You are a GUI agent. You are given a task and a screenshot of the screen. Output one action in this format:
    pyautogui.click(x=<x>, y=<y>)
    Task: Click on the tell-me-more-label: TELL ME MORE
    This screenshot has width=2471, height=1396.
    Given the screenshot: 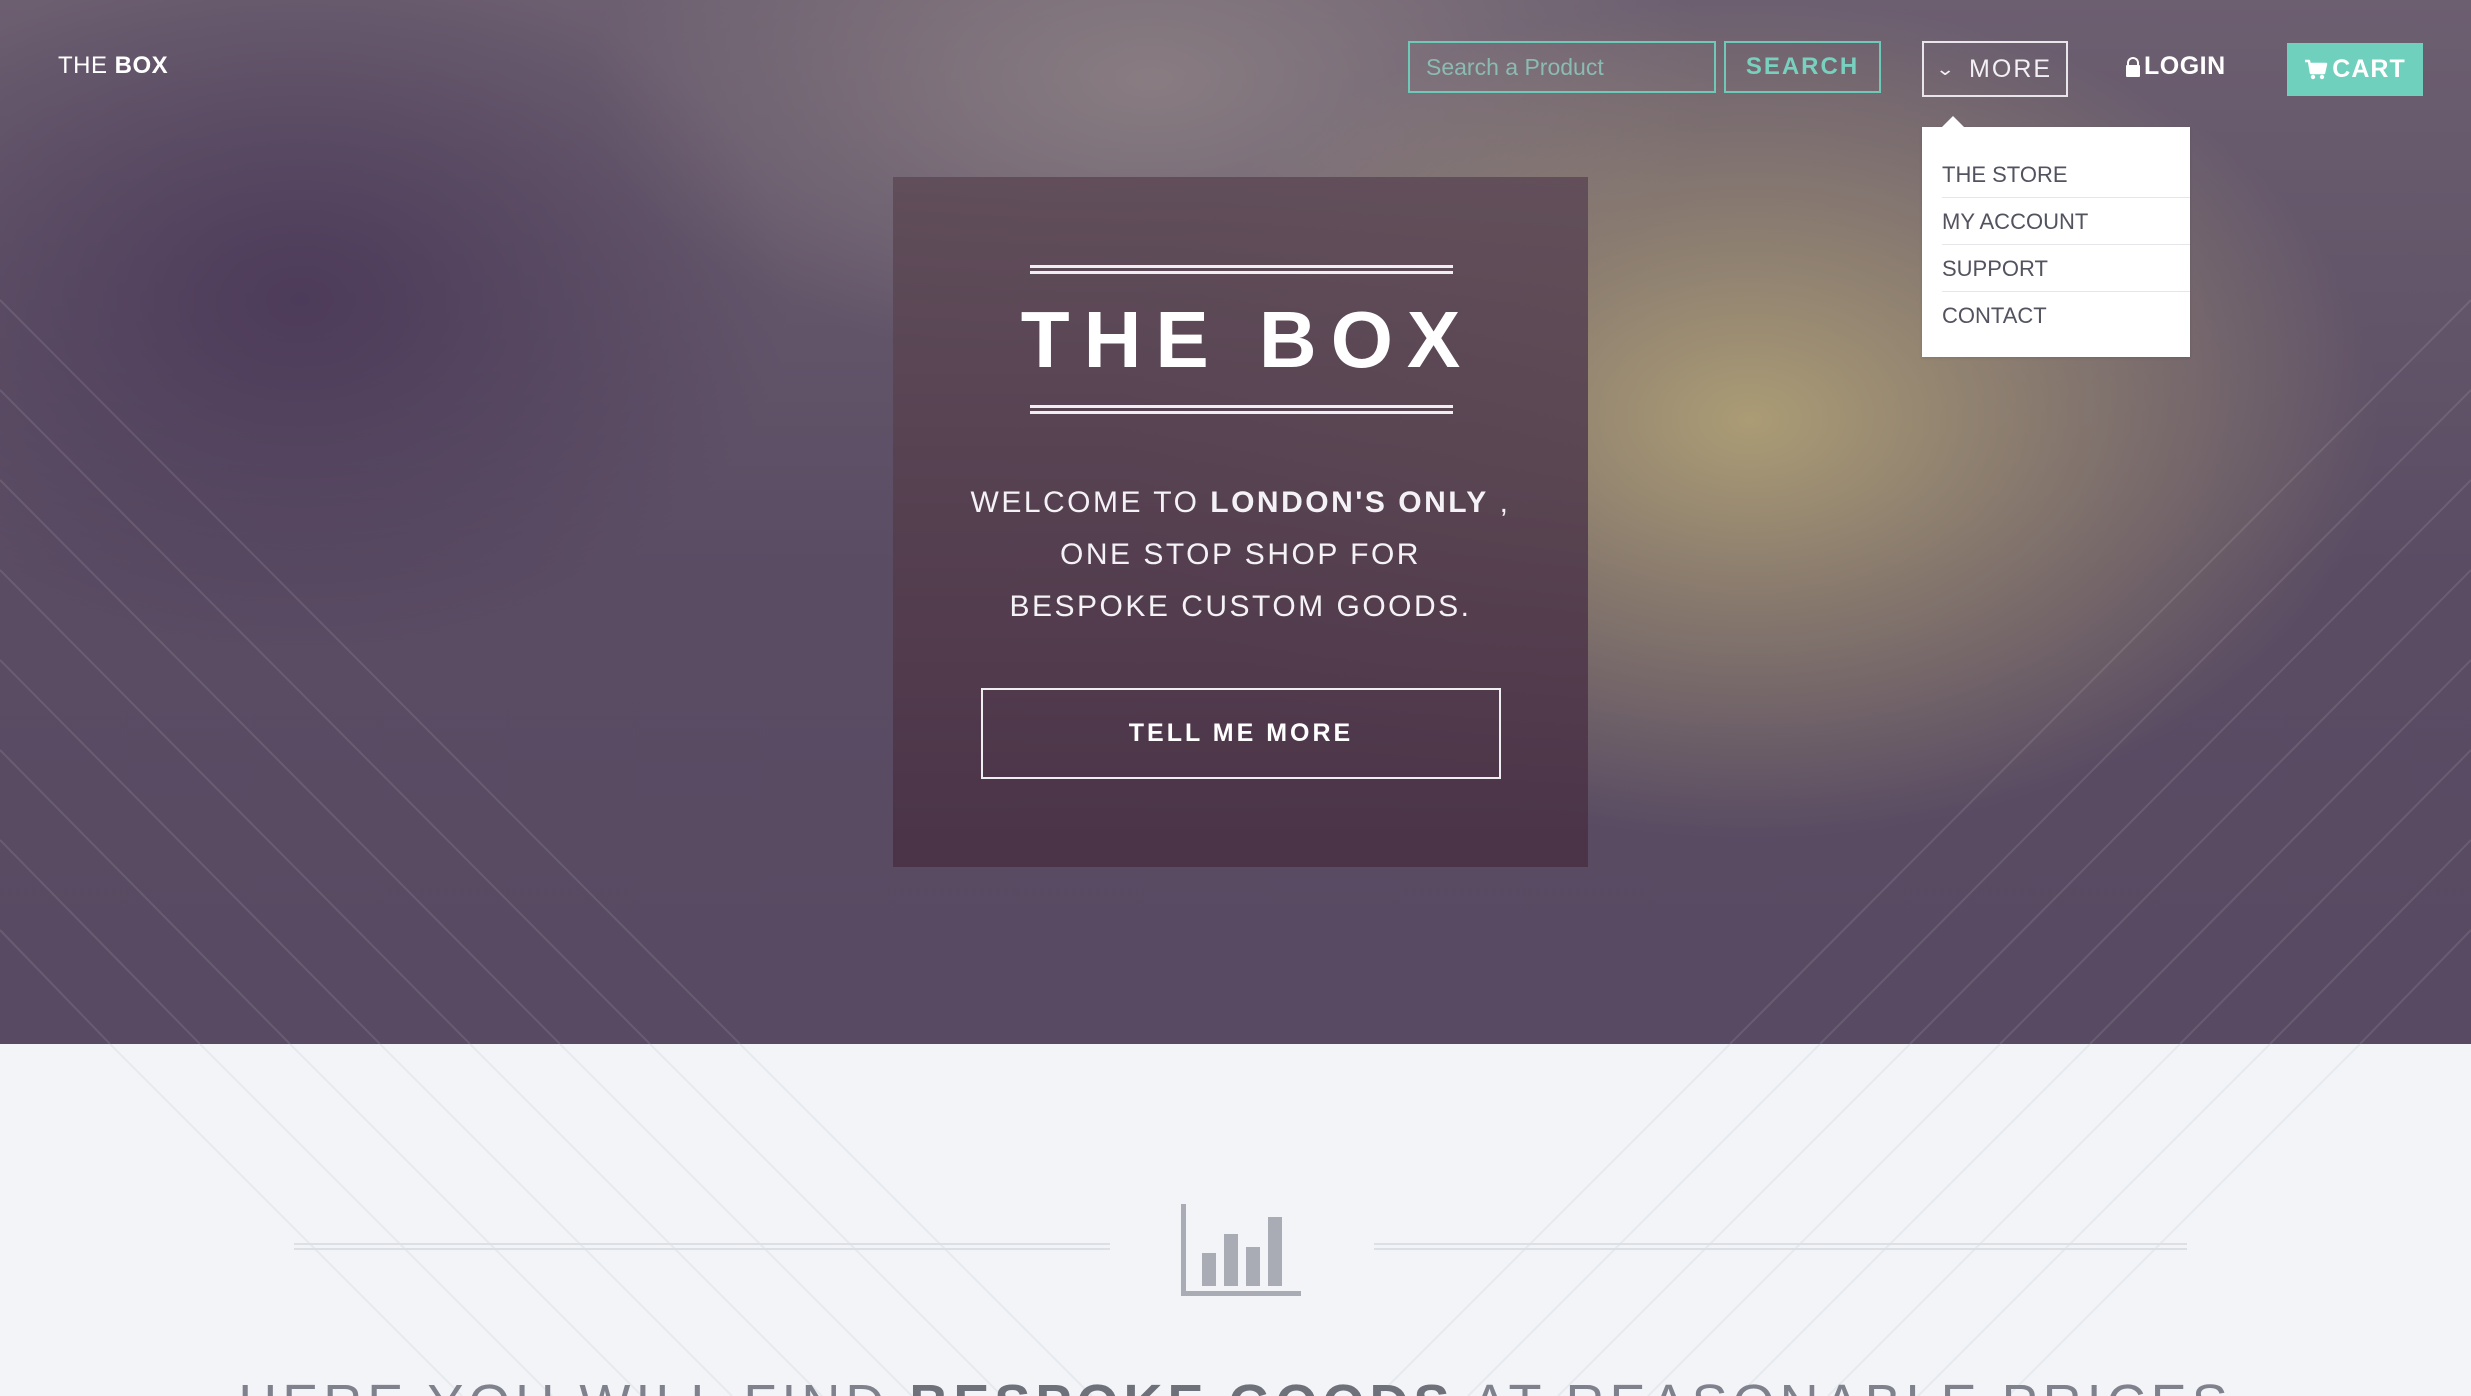 What is the action you would take?
    pyautogui.click(x=1241, y=733)
    